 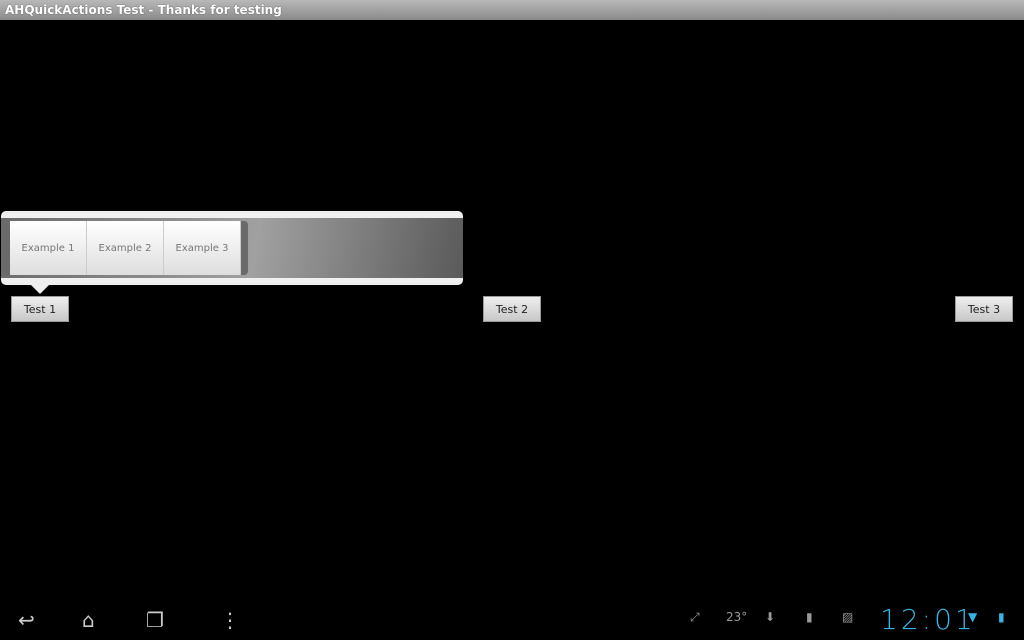 I want to click on recent-apps-icon: ❐, so click(x=155, y=620).